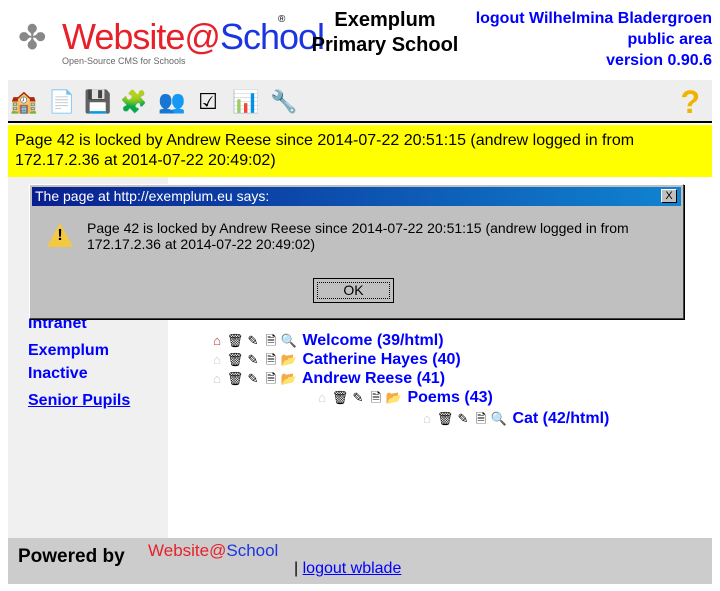 This screenshot has width=720, height=591. Describe the element at coordinates (360, 101) in the screenshot. I see `toolbar: 🏫 📄 💾 🧩 👥 ☑ 📊 🔧 ?` at that location.